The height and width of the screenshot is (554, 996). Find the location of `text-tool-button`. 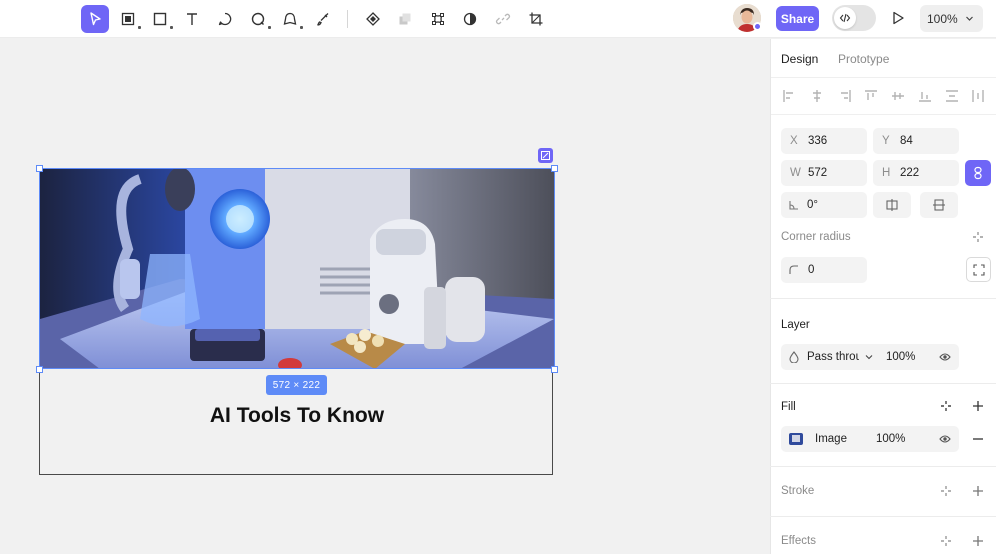

text-tool-button is located at coordinates (192, 19).